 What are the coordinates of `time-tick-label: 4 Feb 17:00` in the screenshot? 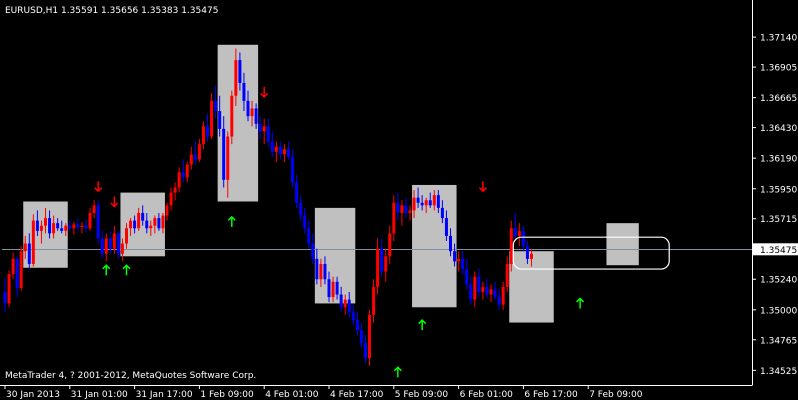 It's located at (357, 395).